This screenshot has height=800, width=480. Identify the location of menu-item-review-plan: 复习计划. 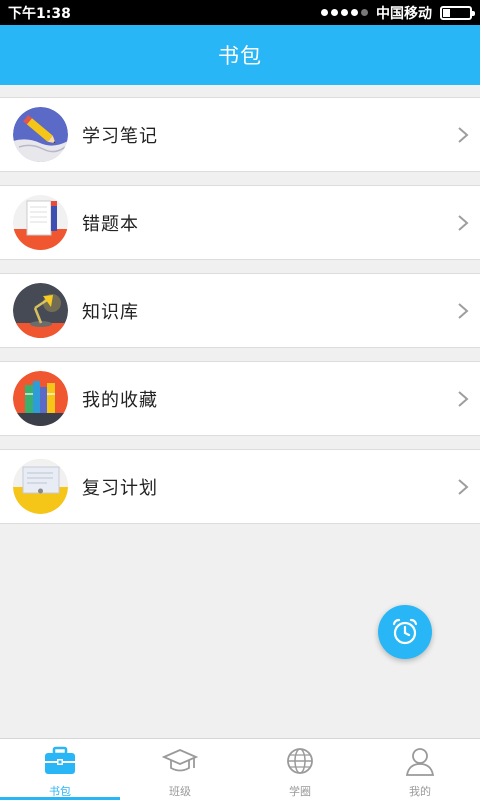
(240, 486).